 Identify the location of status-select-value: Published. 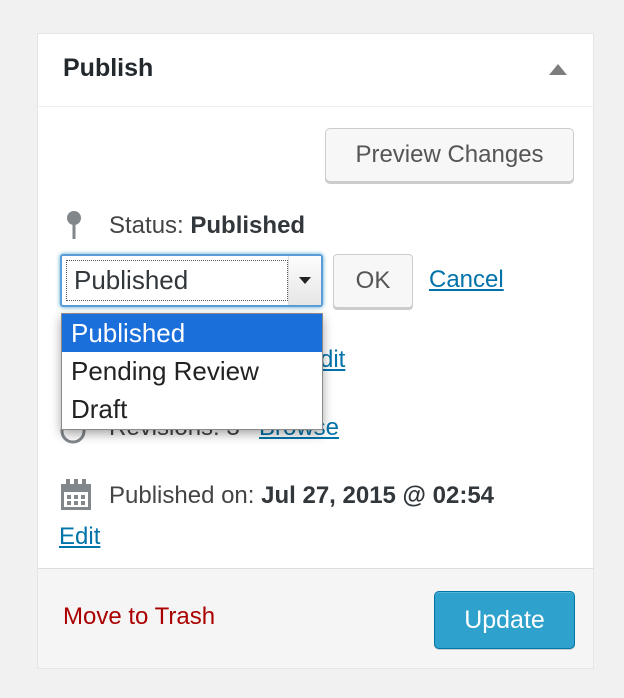
(177, 280).